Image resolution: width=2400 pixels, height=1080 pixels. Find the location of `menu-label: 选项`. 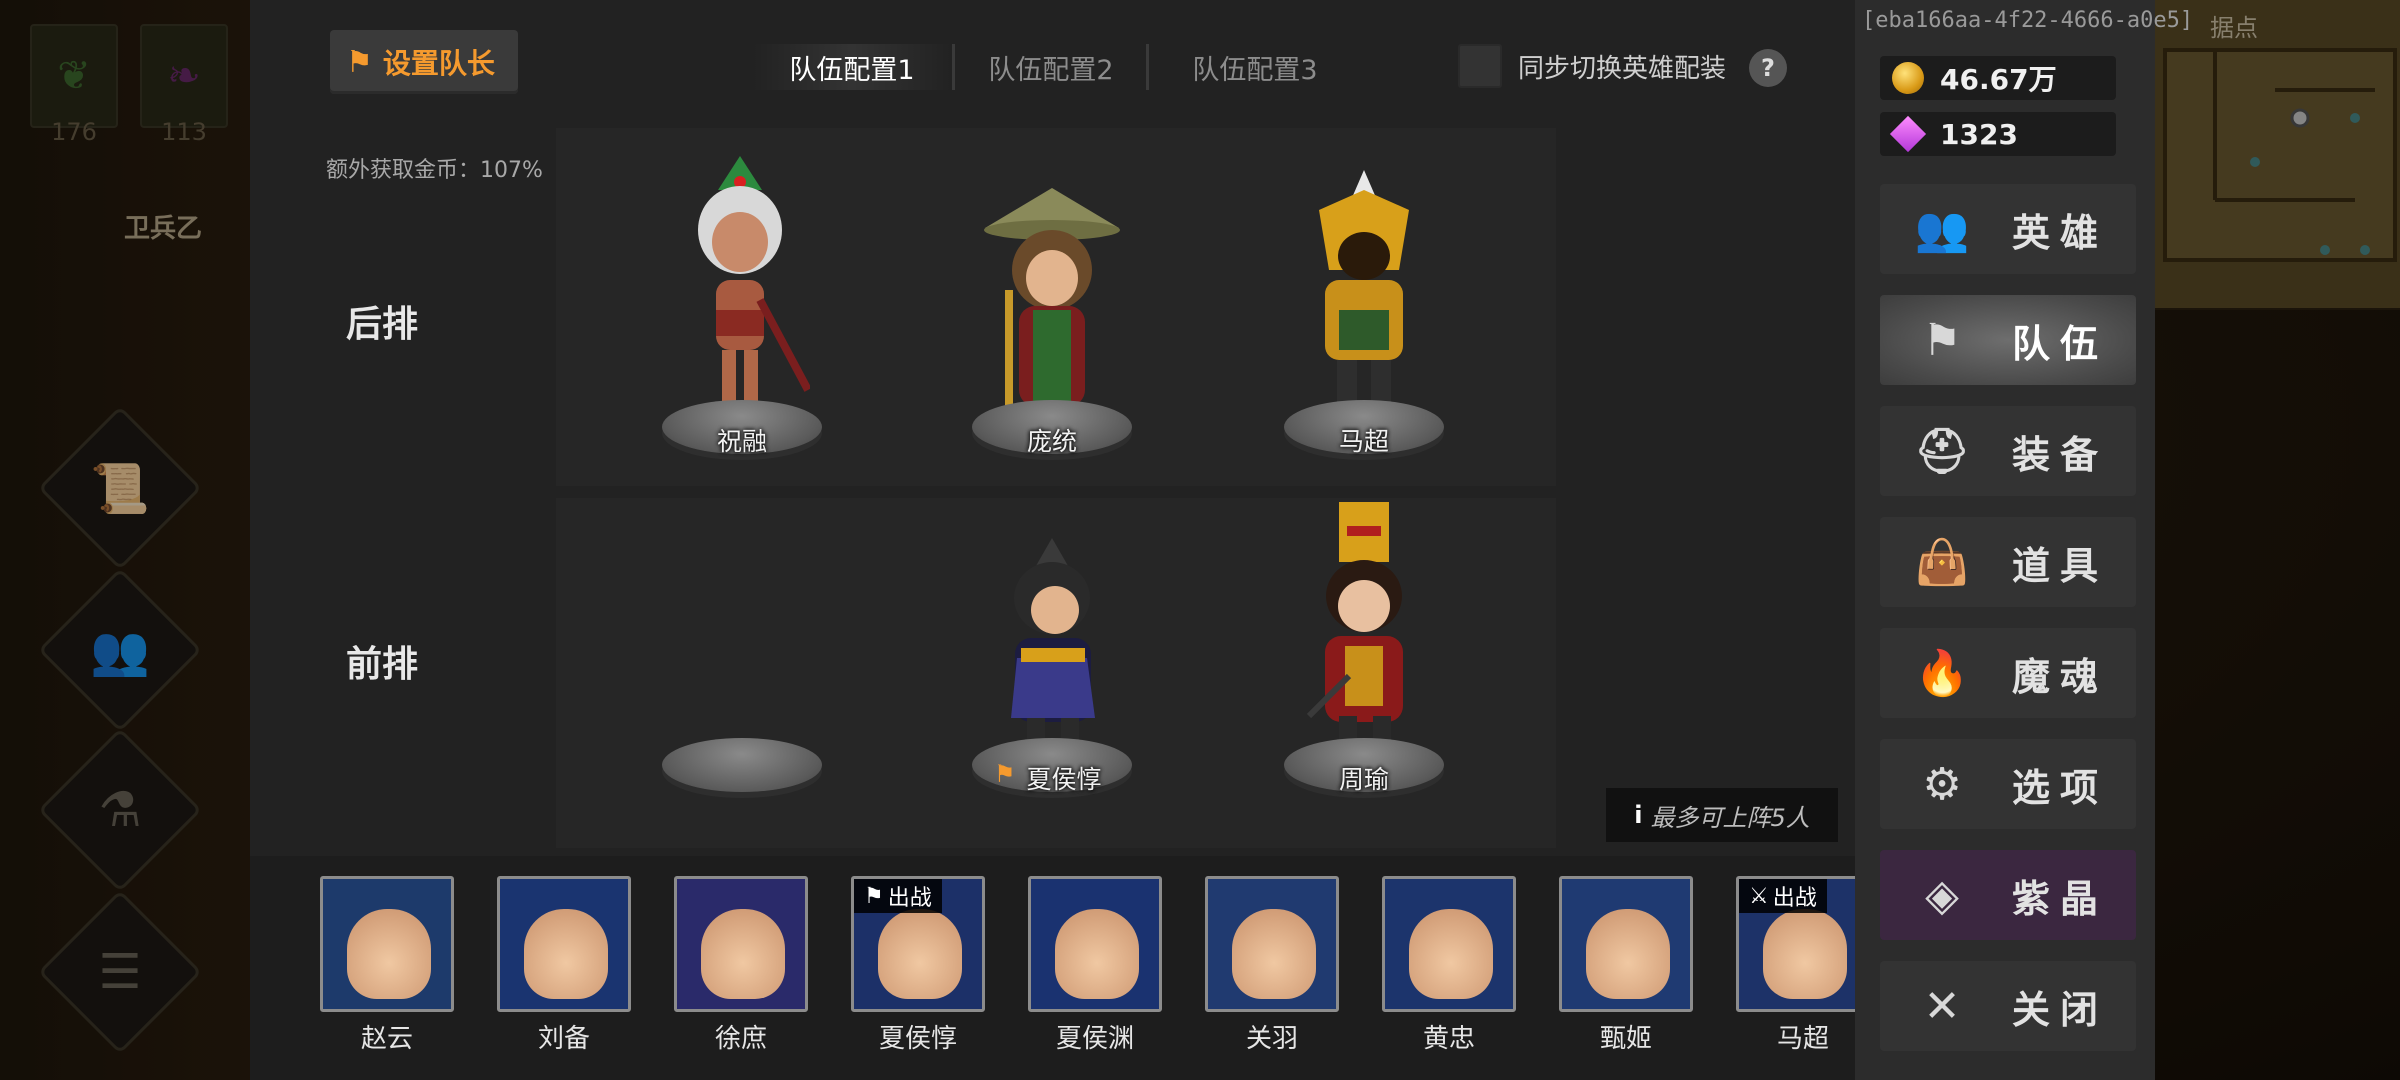

menu-label: 选项 is located at coordinates (2060, 787).